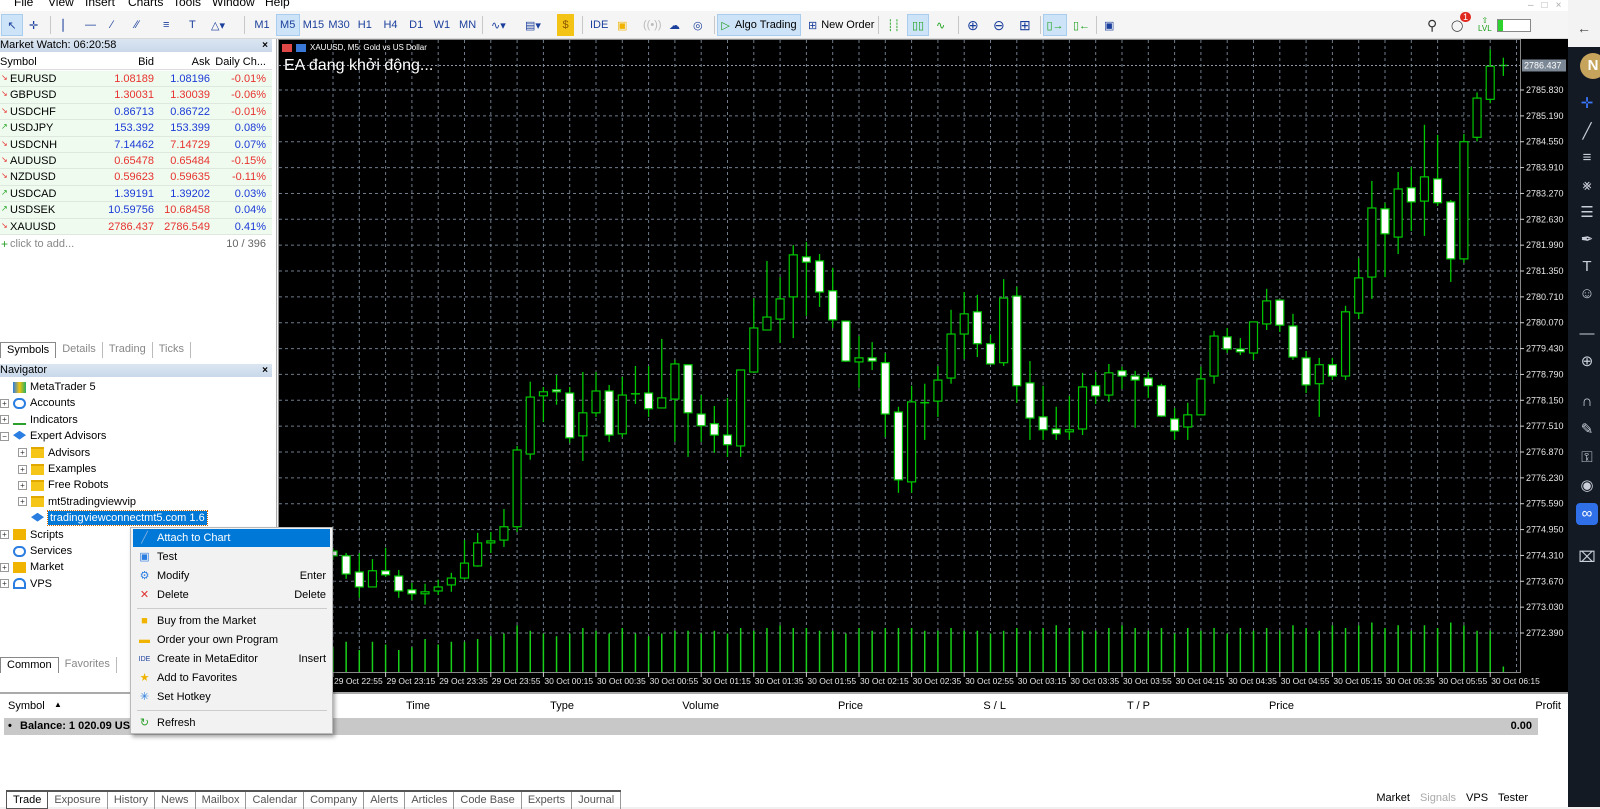 The height and width of the screenshot is (809, 1600). Describe the element at coordinates (1138, 706) in the screenshot. I see `col-tp: T / P` at that location.